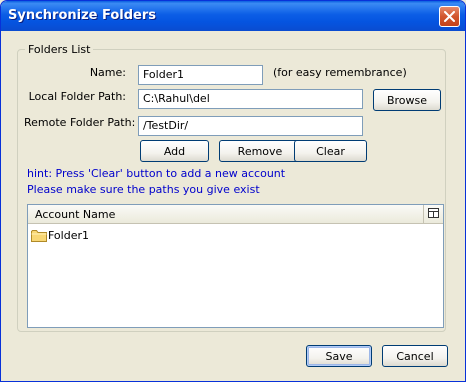  I want to click on column-picker-button, so click(433, 214).